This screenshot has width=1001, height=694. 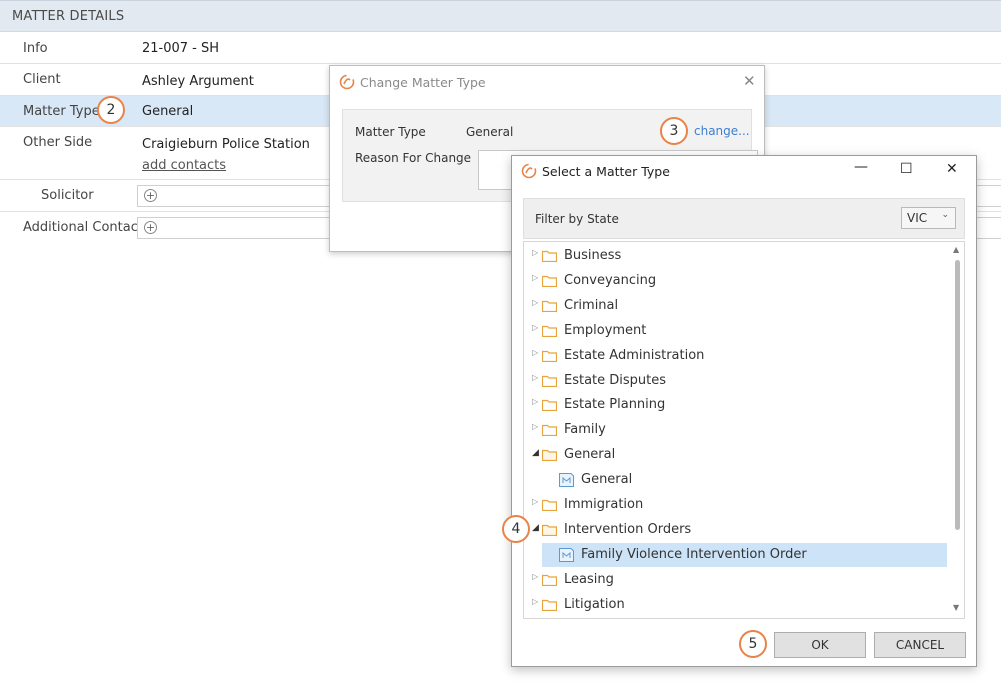 What do you see at coordinates (35, 48) in the screenshot?
I see `info-label: Info` at bounding box center [35, 48].